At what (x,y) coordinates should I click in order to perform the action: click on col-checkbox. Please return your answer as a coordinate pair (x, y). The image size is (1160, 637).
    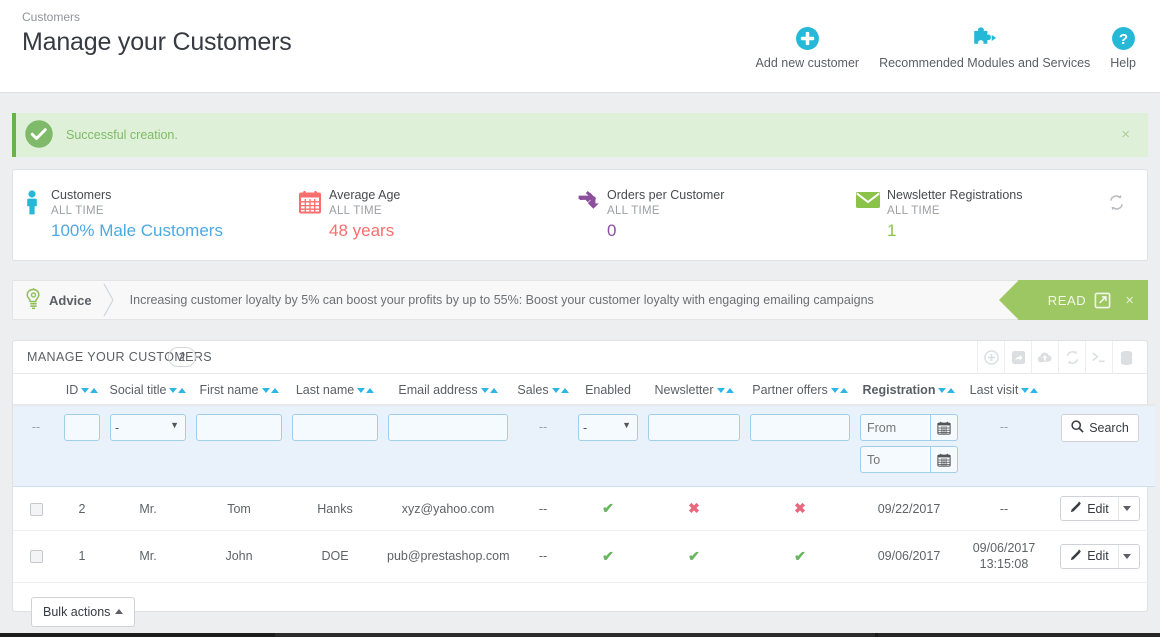
    Looking at the image, I should click on (36, 390).